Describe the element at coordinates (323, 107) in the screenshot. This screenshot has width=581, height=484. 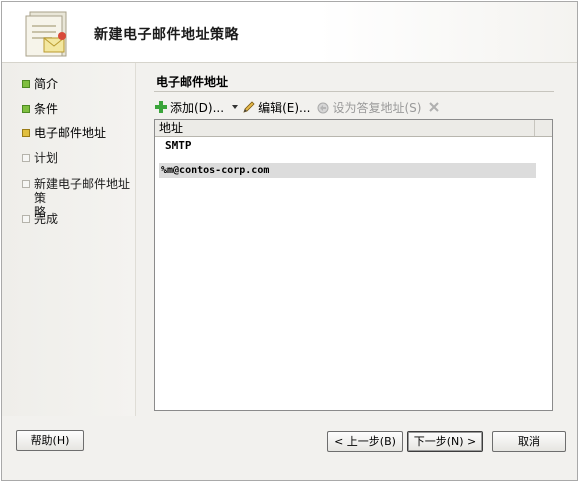
I see `reply-address-icon` at that location.